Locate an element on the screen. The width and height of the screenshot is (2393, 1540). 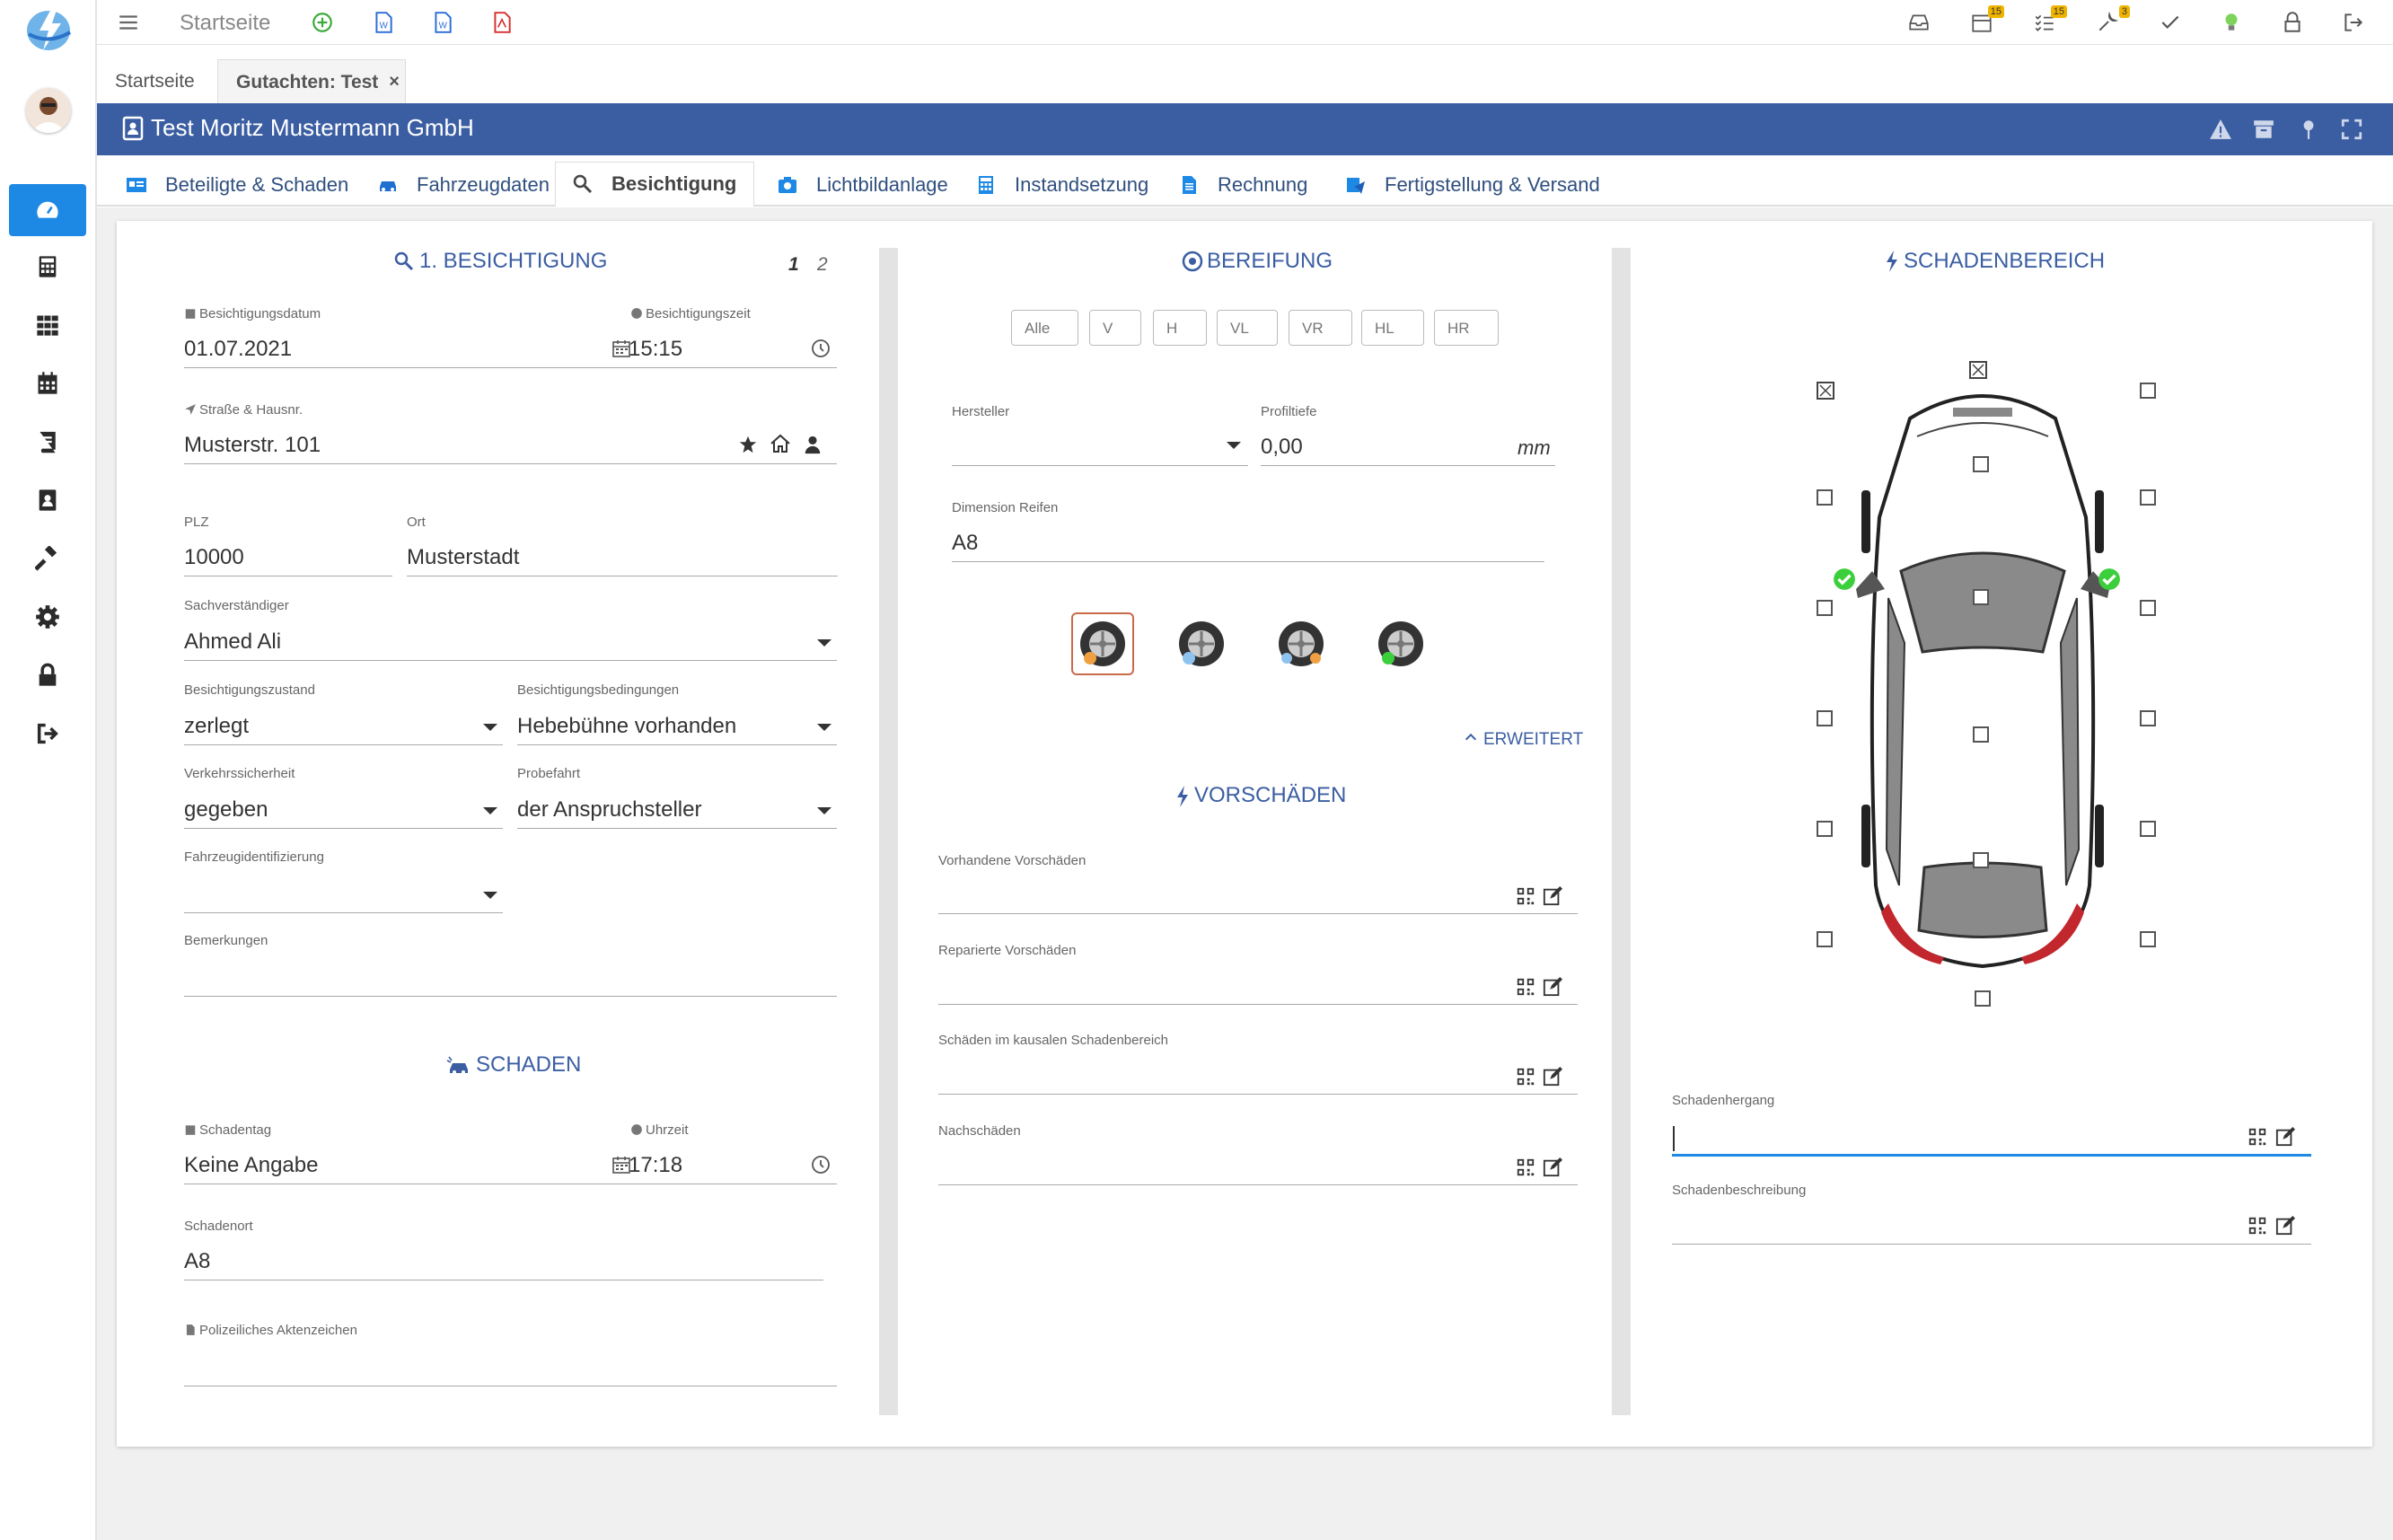
checkbox-left-front-fender is located at coordinates (1825, 497).